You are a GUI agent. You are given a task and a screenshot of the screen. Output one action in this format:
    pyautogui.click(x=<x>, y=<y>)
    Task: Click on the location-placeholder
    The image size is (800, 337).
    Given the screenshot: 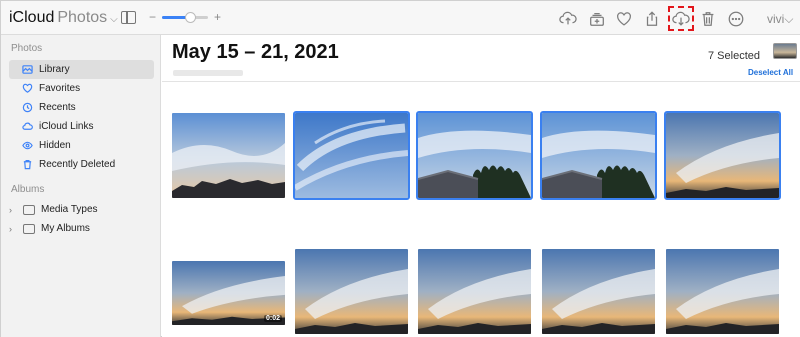 What is the action you would take?
    pyautogui.click(x=208, y=73)
    